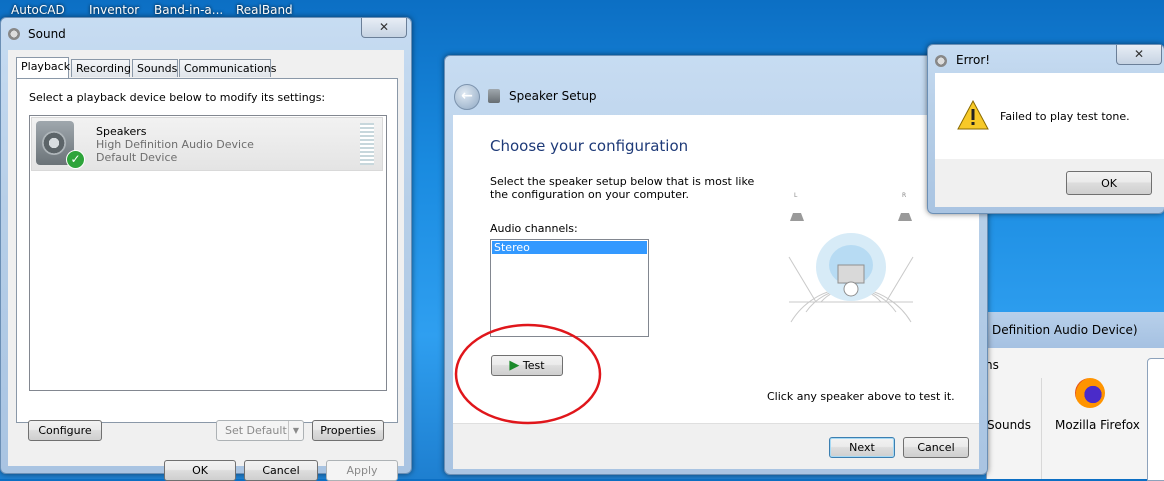 The width and height of the screenshot is (1164, 481). Describe the element at coordinates (851, 257) in the screenshot. I see `speaker-diagram: L R` at that location.